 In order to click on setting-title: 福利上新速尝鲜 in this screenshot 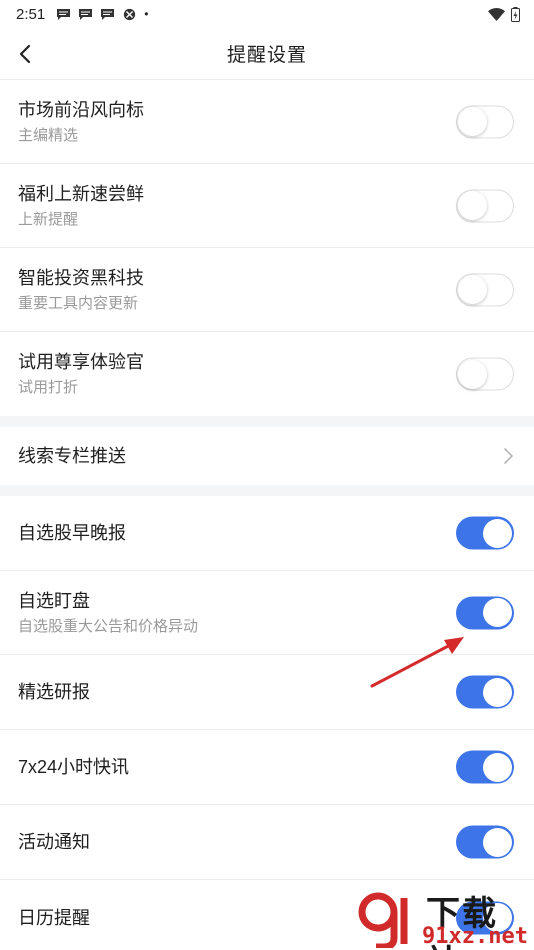, I will do `click(81, 193)`.